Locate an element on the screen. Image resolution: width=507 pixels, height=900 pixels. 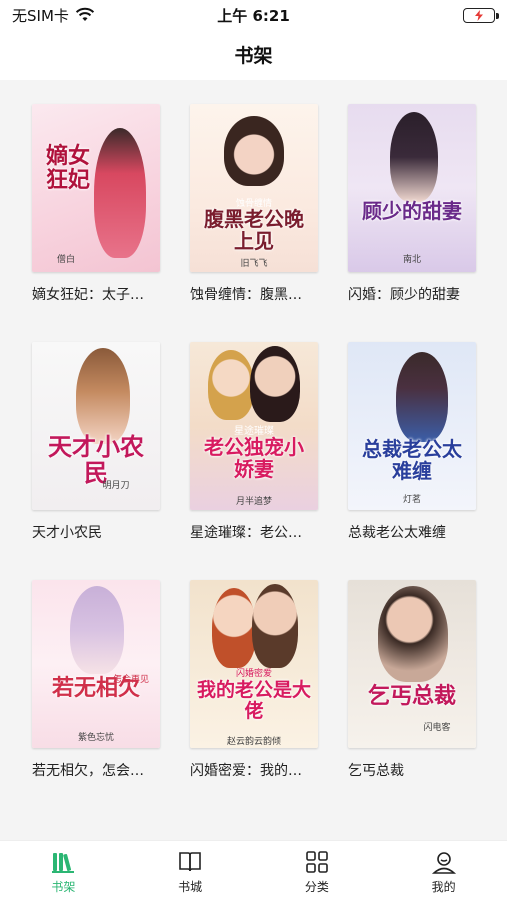
grid-icon is located at coordinates (317, 862).